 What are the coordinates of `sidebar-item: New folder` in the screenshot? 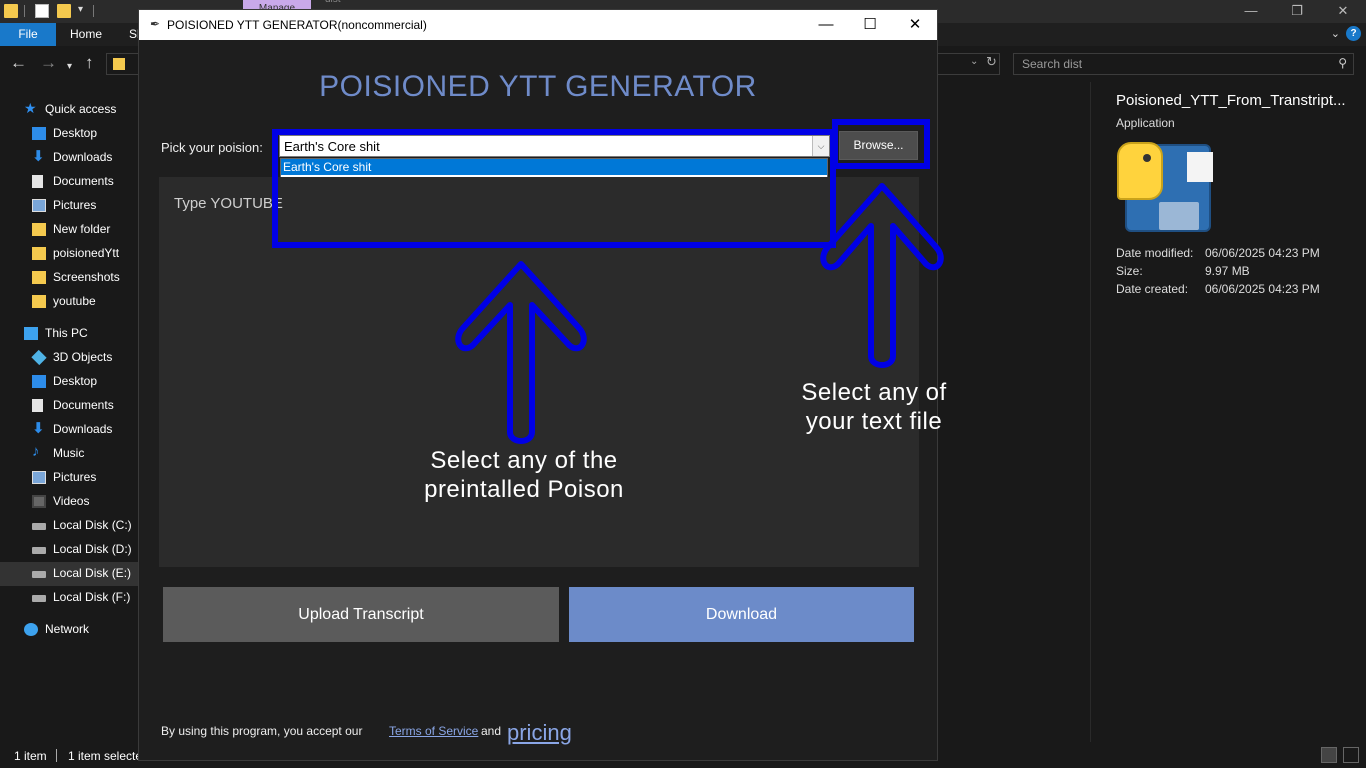 It's located at (69, 230).